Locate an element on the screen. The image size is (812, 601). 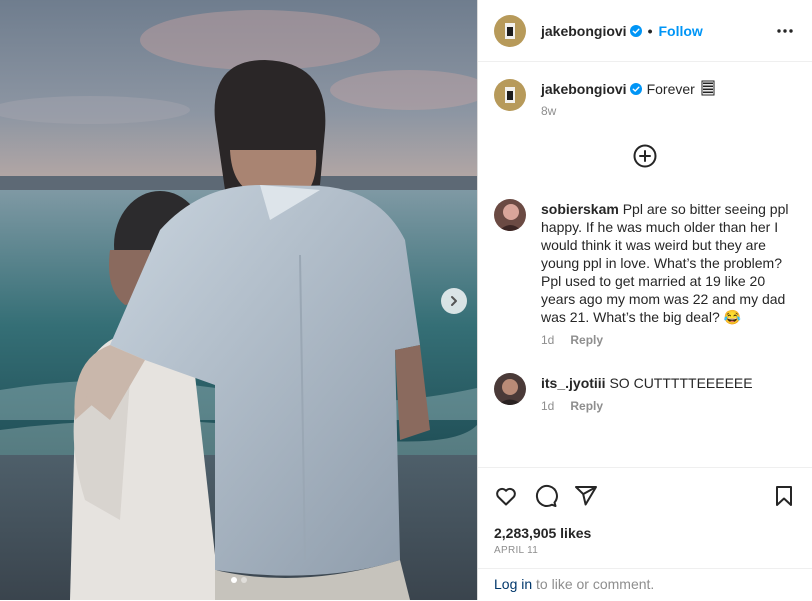
author-username: jakebongiovi is located at coordinates (584, 31).